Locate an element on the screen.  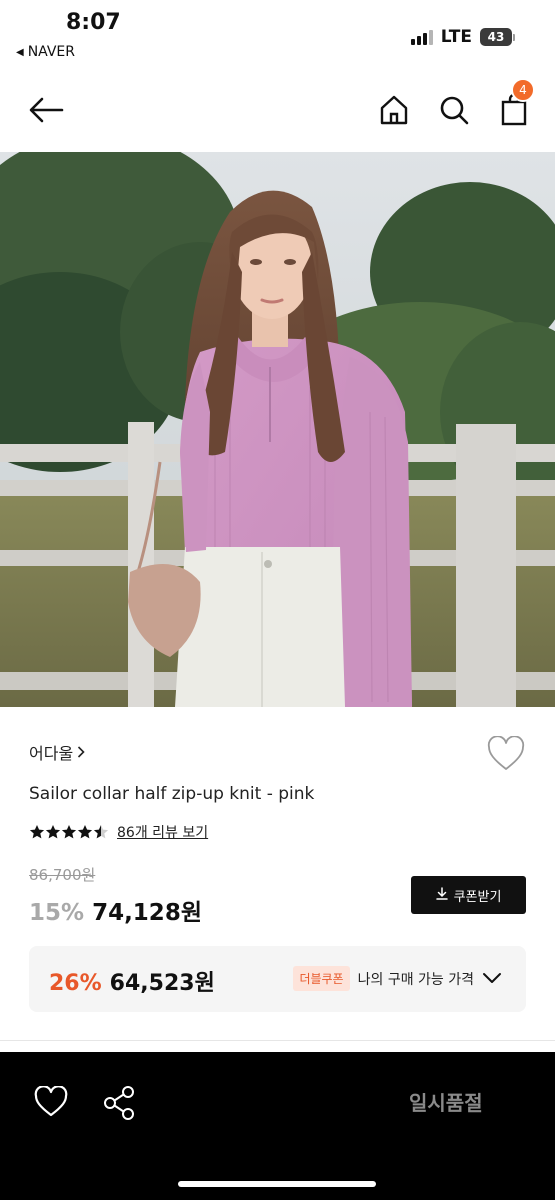
status-bar: 8:07 ◀ NAVER LTE 43 is located at coordinates (277, 35).